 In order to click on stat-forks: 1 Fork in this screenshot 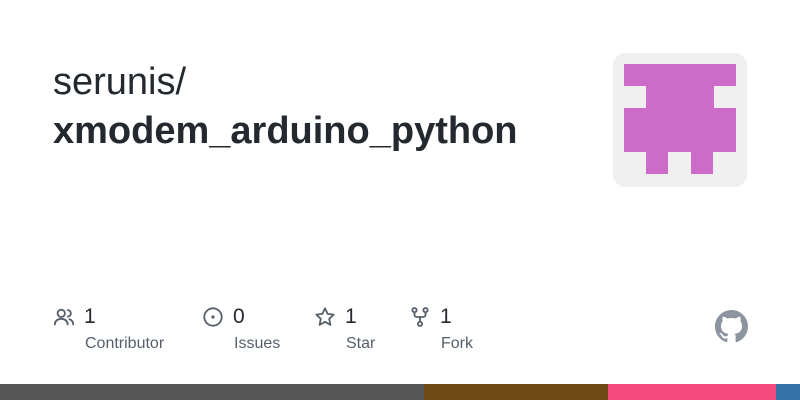, I will do `click(440, 326)`.